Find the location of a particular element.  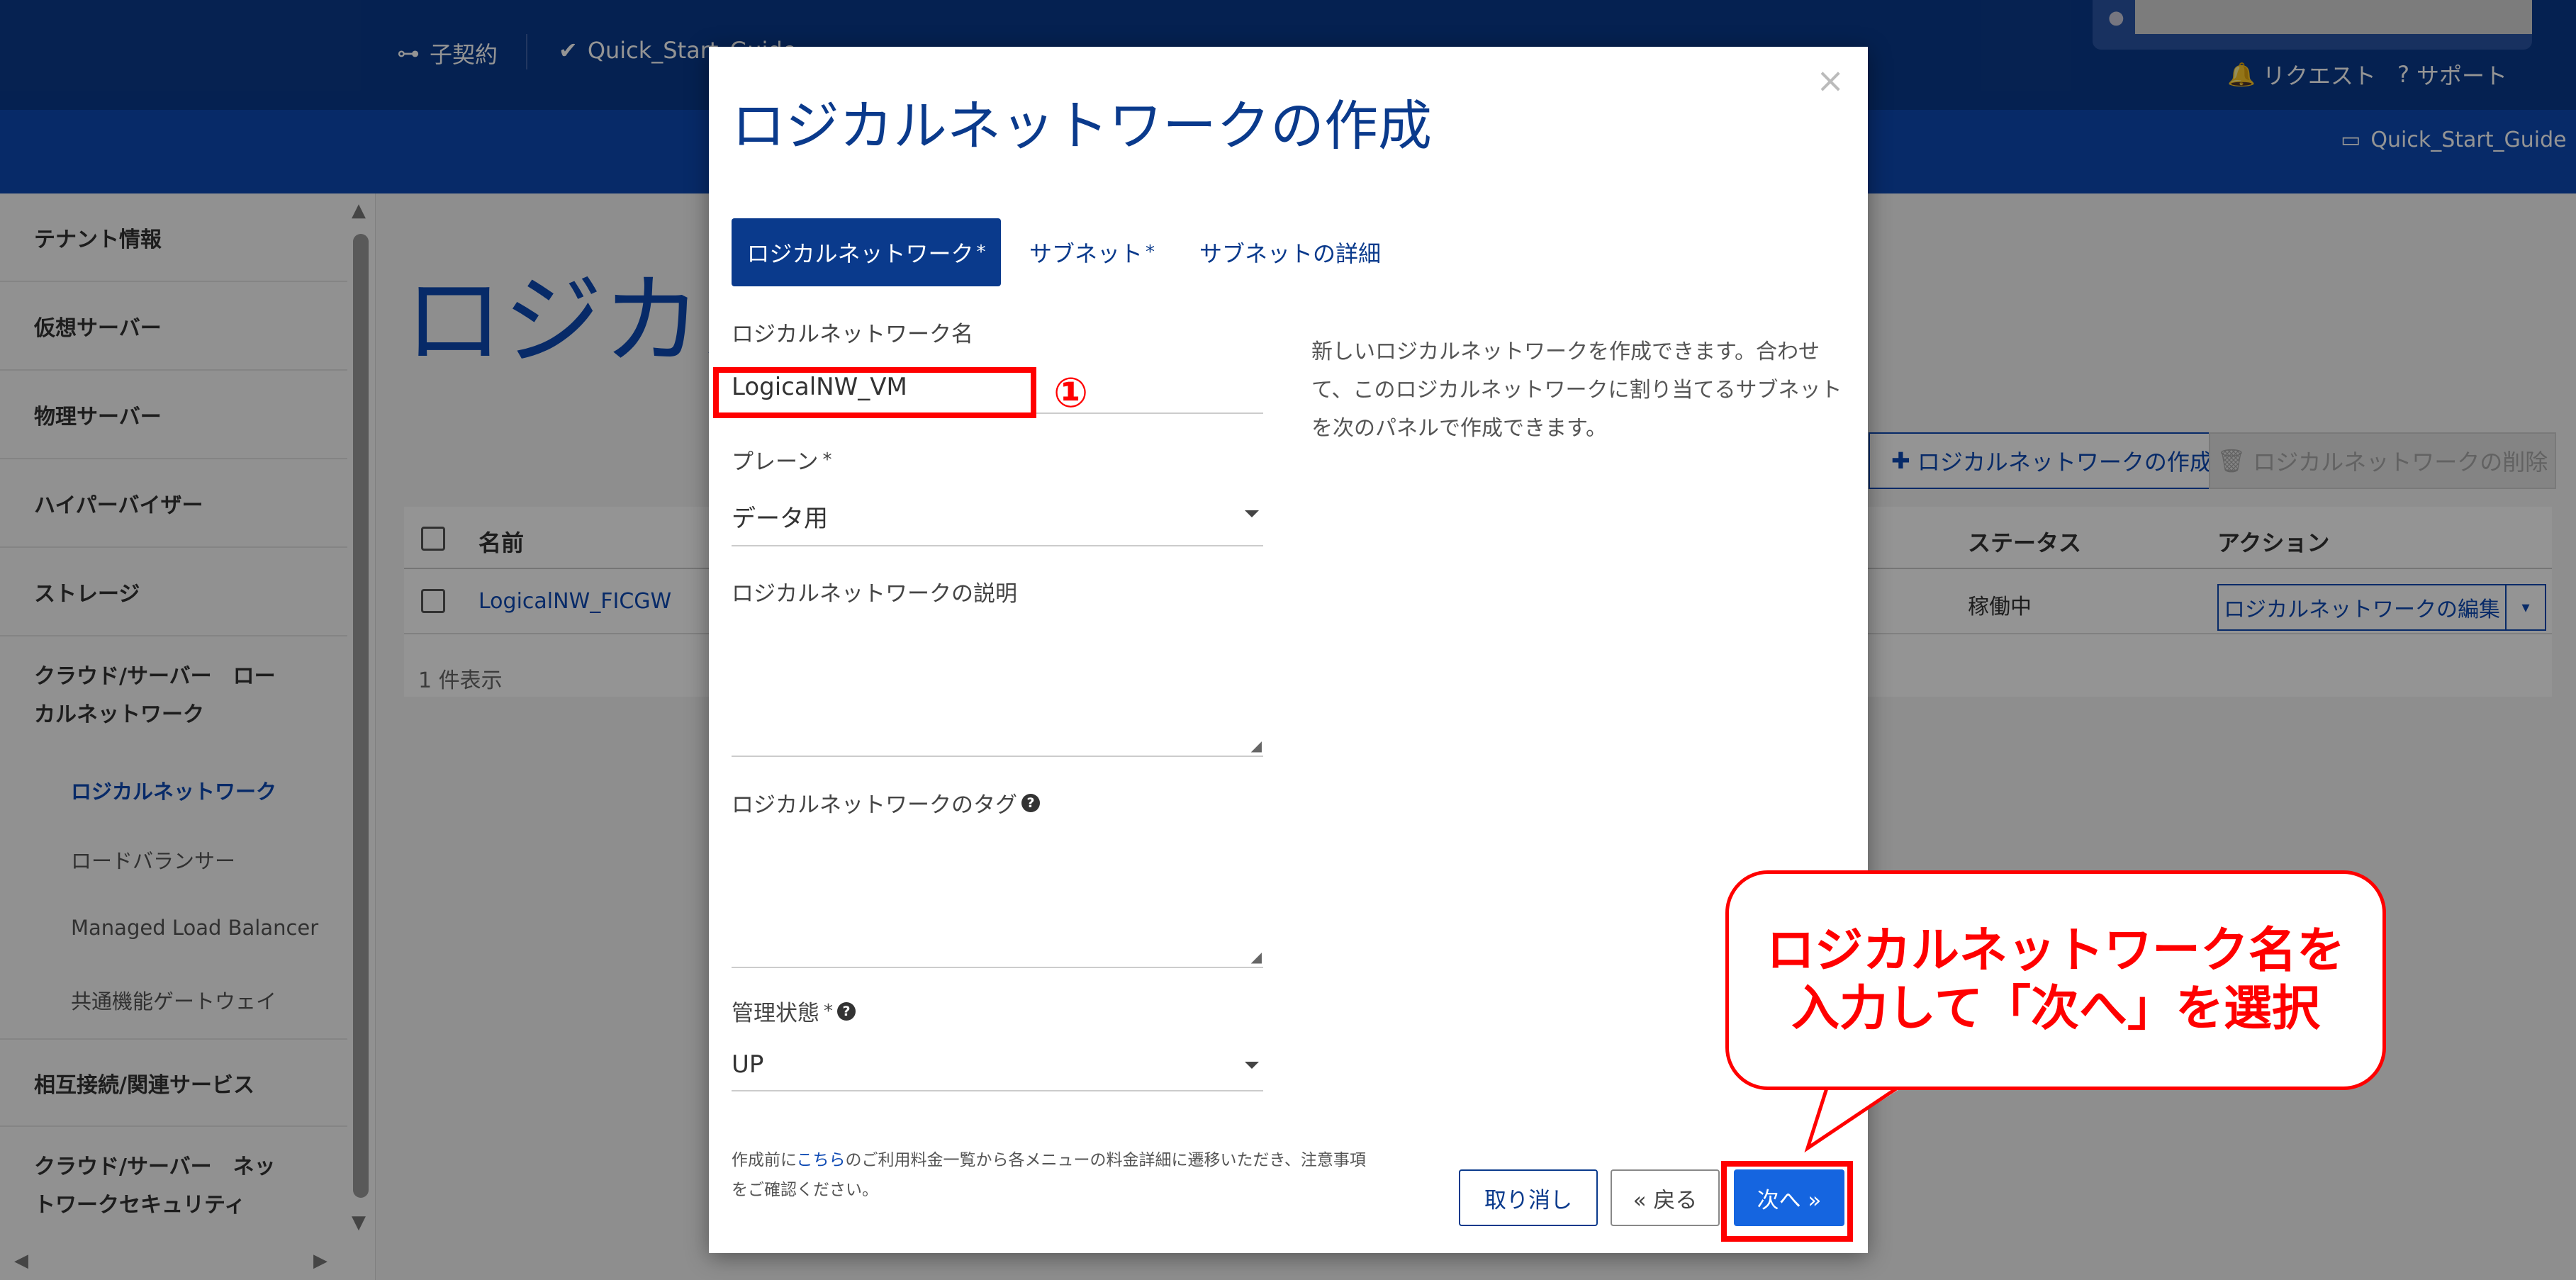

callout-text: ロジカルネットワーク名を入力して「次へ」を選択 is located at coordinates (2056, 980).